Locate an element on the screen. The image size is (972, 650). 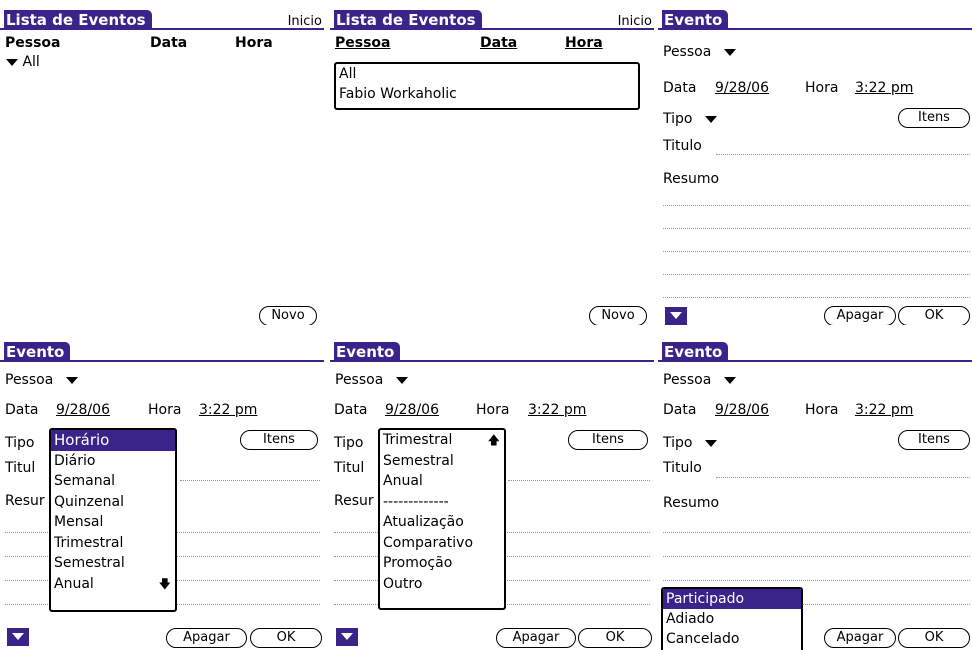
titulo-label: Titulo is located at coordinates (682, 468).